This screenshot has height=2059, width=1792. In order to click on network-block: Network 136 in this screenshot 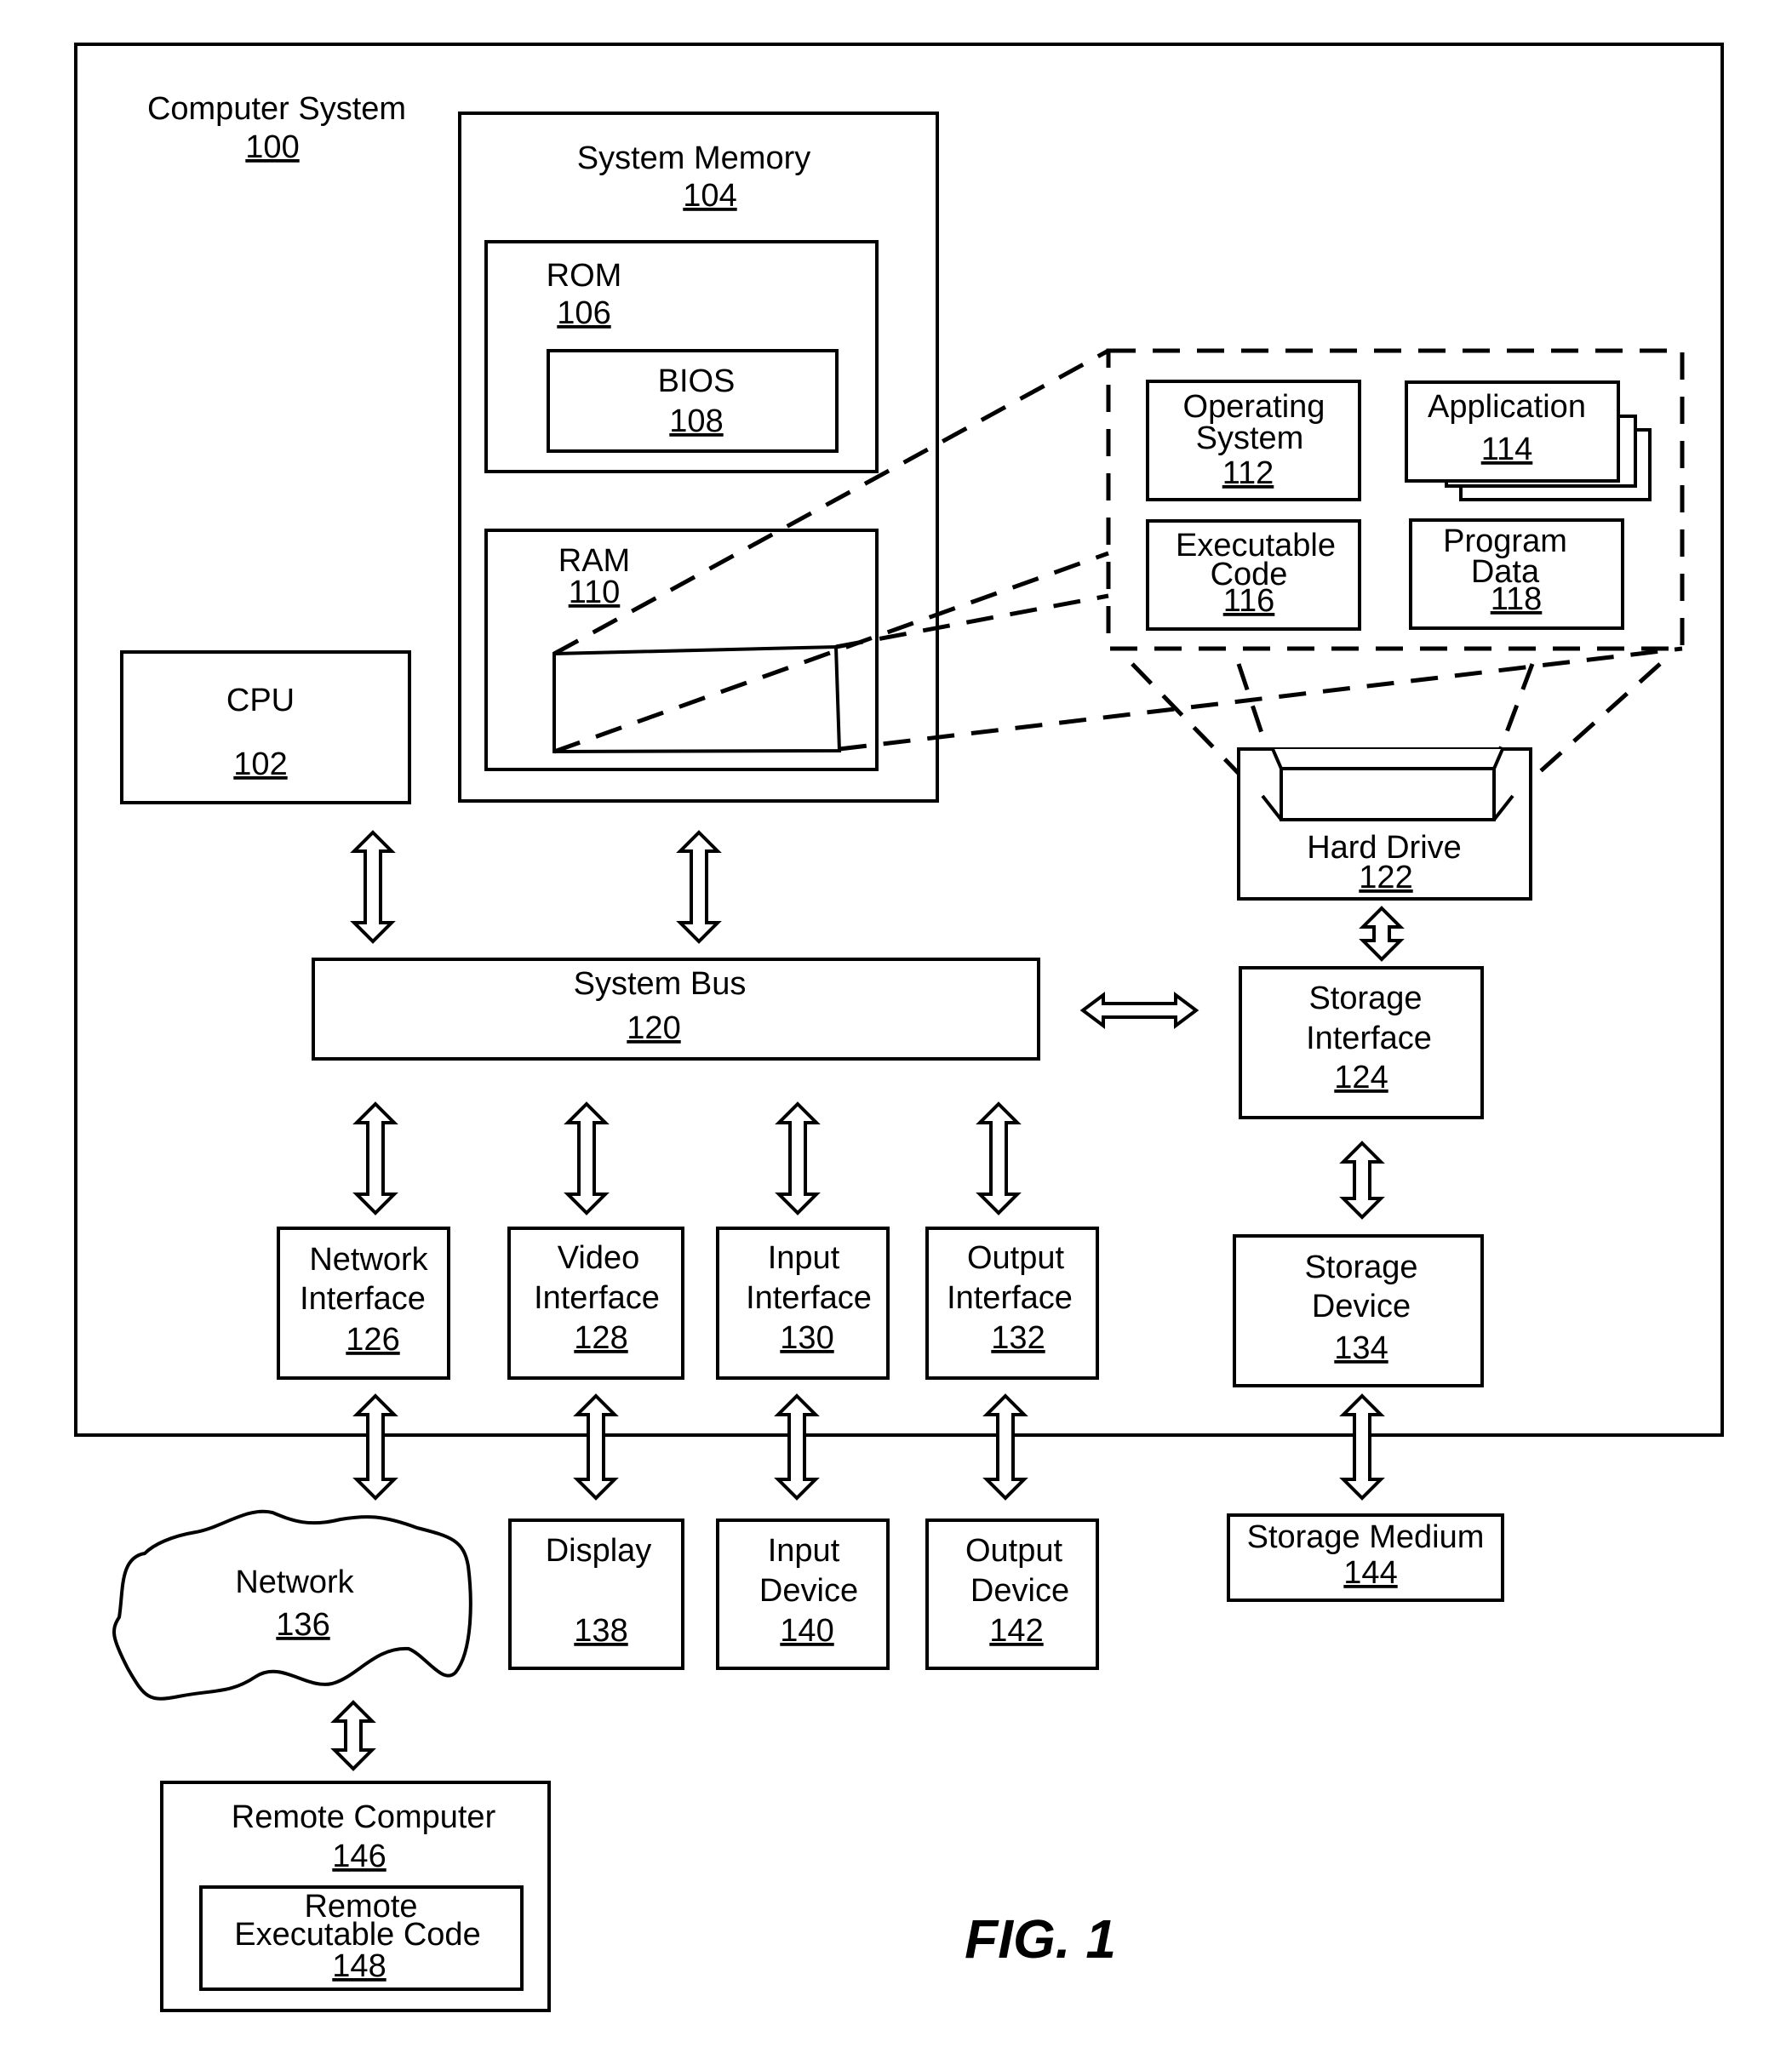, I will do `click(292, 1605)`.